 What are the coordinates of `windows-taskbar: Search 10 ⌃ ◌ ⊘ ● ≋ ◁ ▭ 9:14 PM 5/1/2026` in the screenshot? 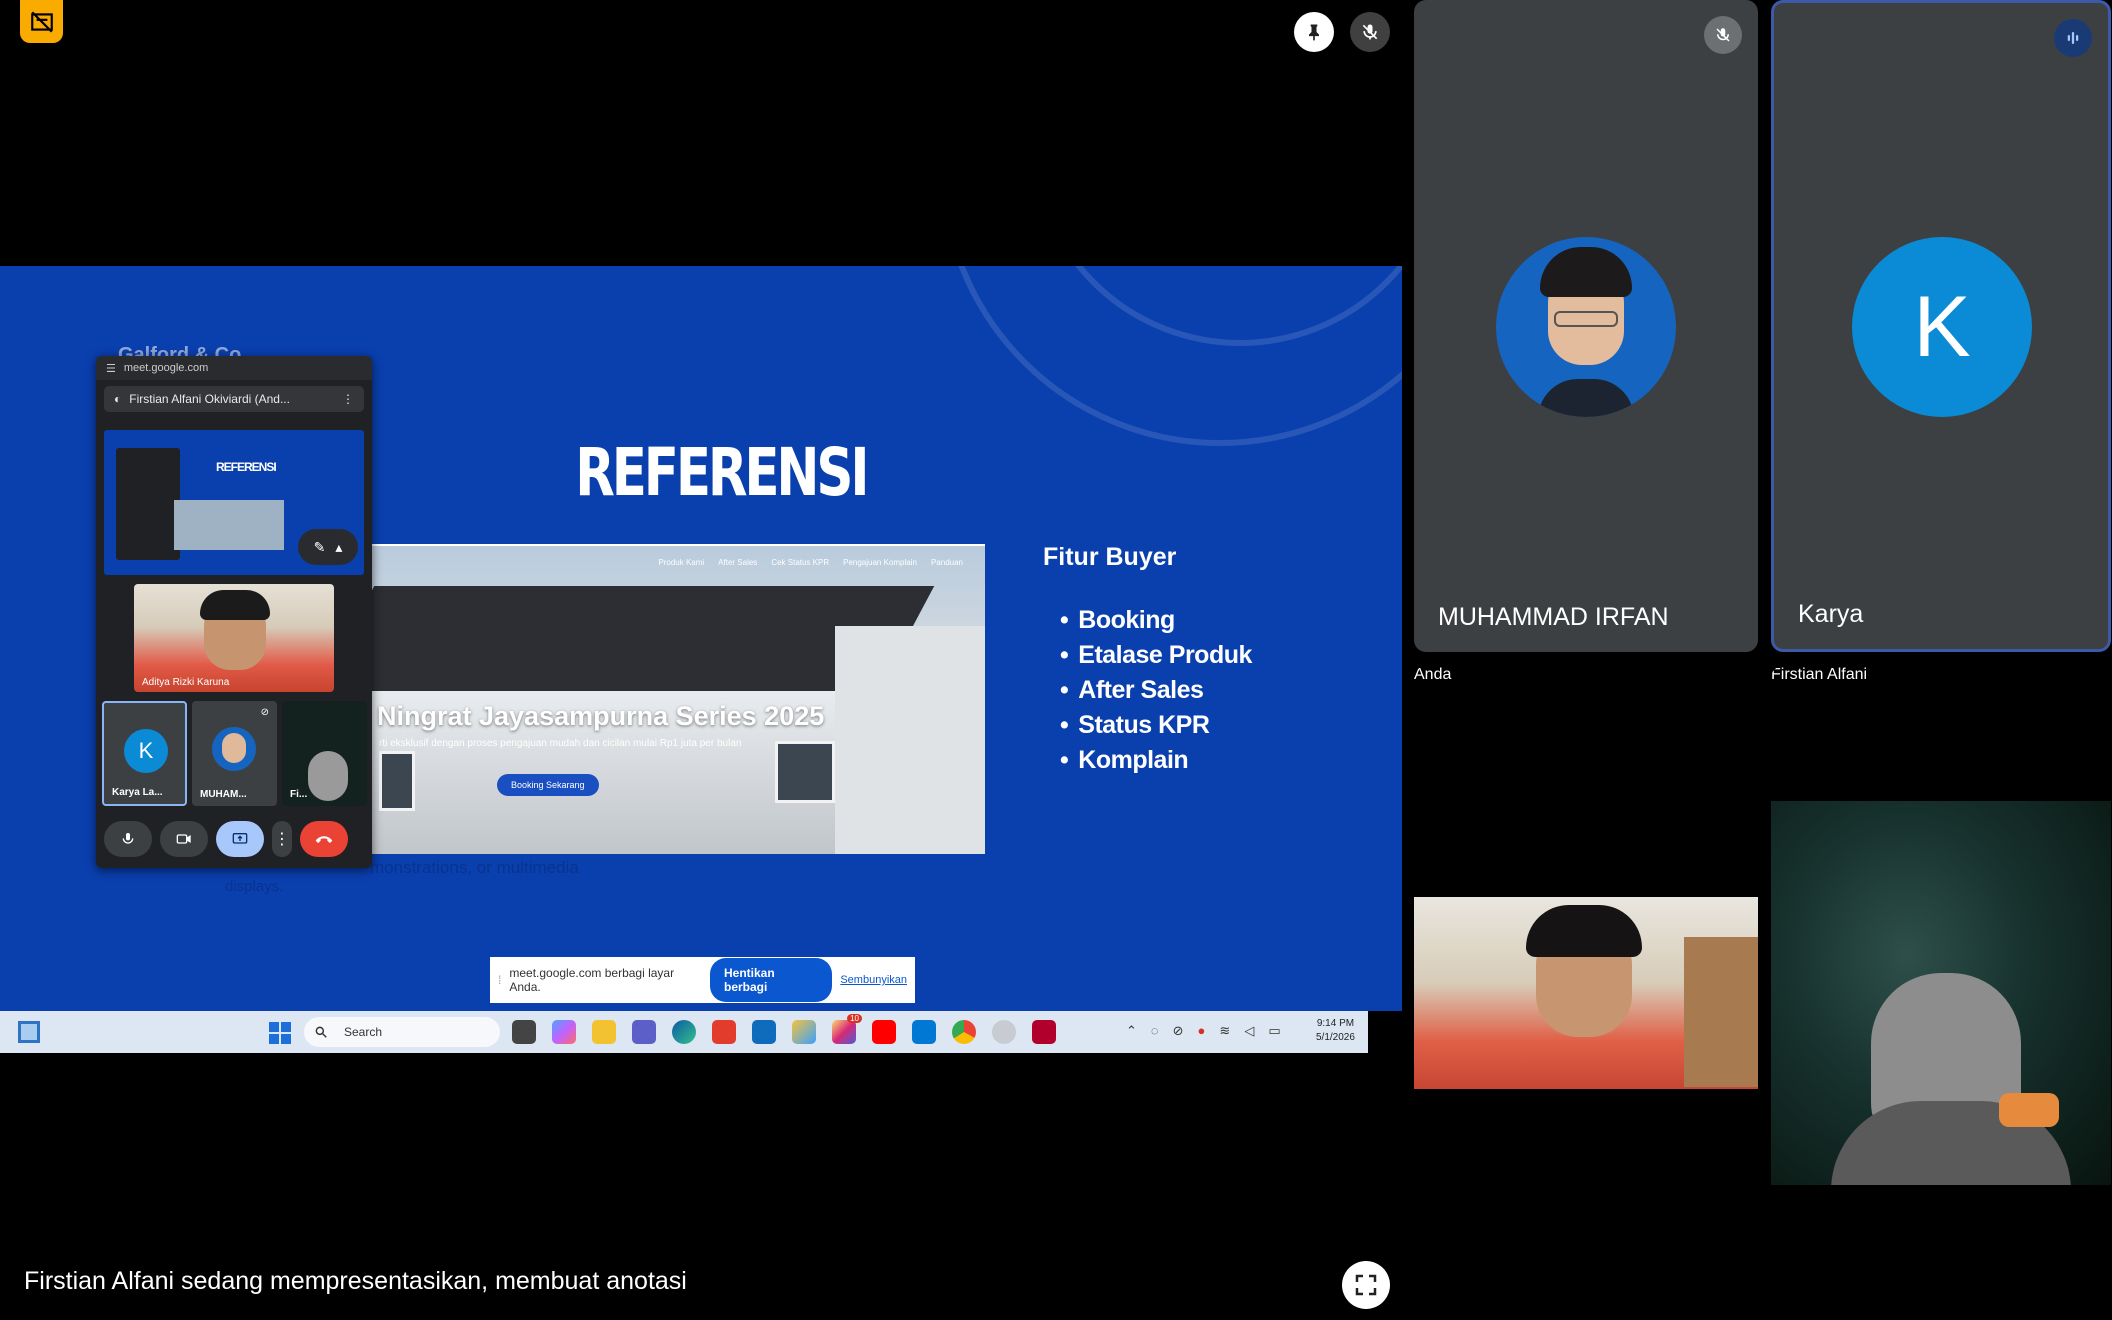 It's located at (684, 1032).